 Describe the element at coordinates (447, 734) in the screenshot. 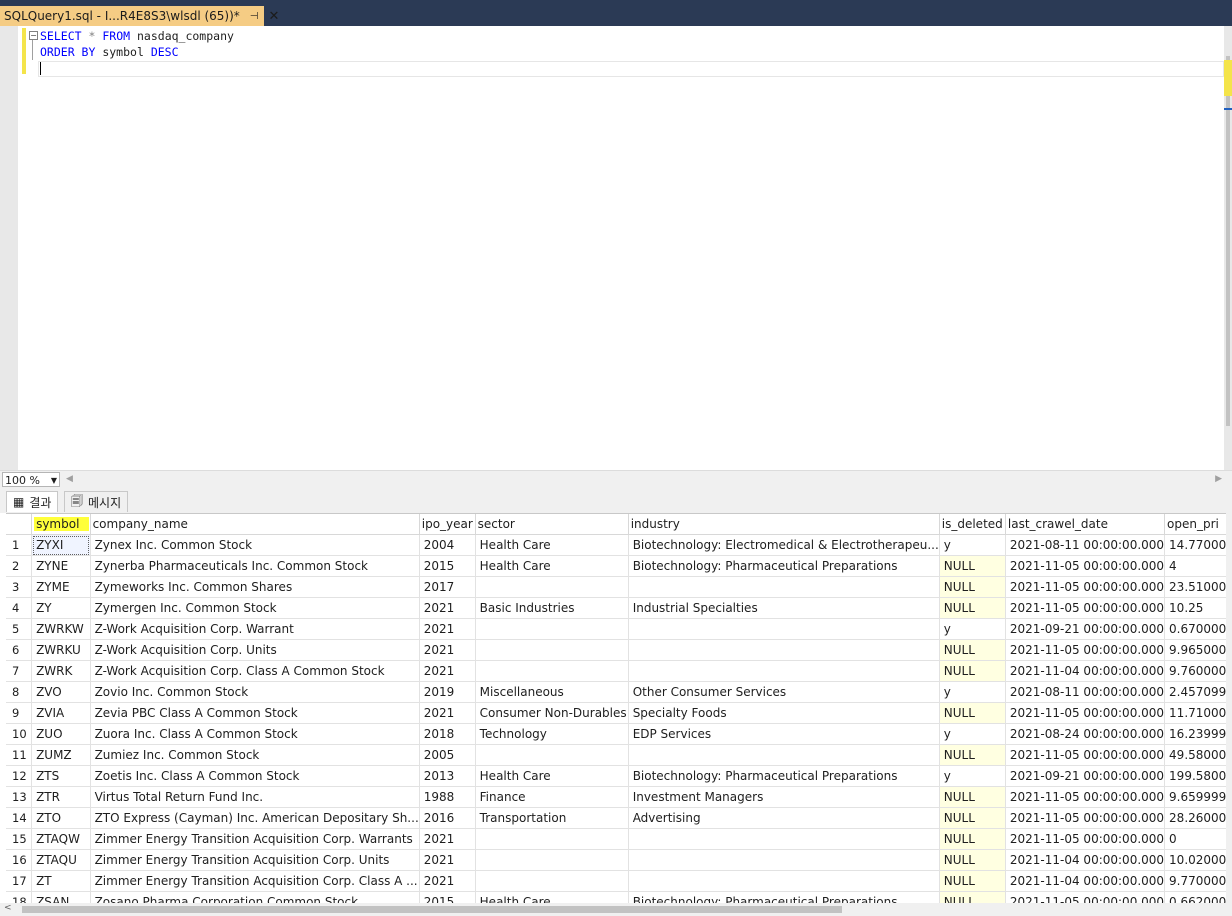

I see `cell-ipo-year: 2018` at that location.